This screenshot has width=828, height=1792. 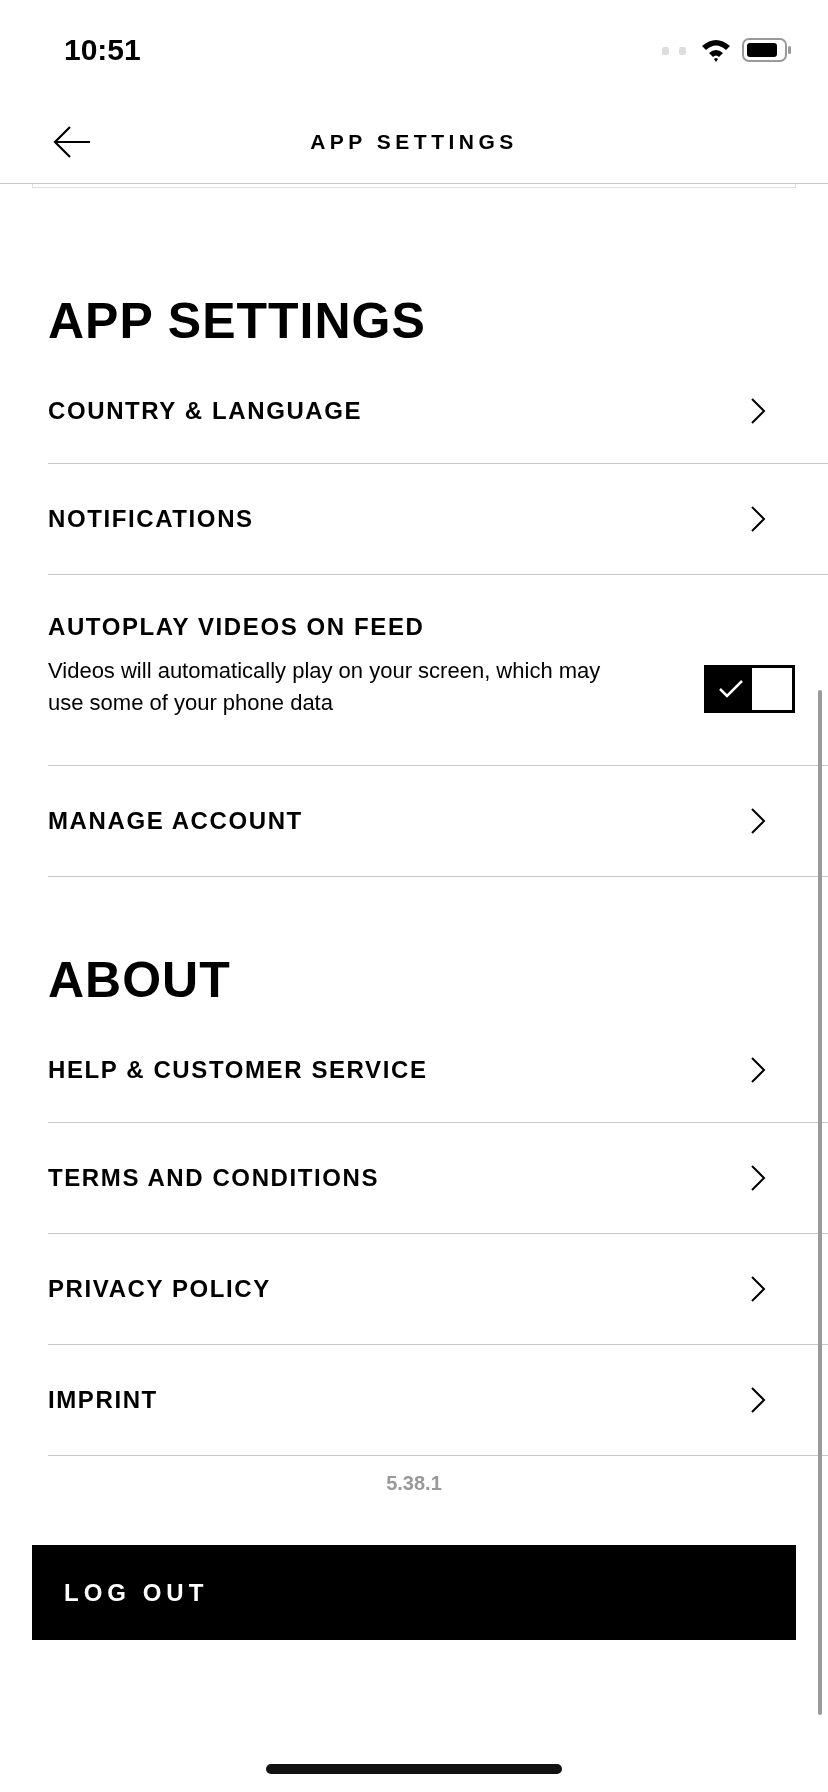 I want to click on wifi-icon, so click(x=716, y=50).